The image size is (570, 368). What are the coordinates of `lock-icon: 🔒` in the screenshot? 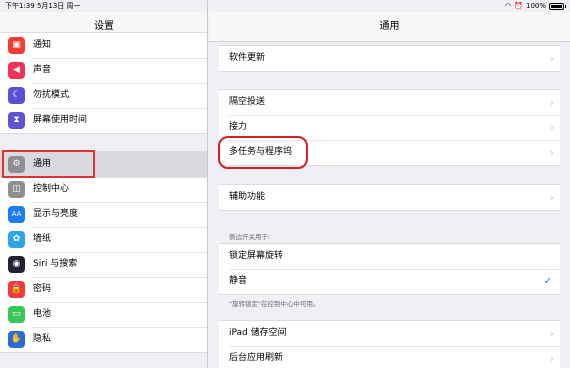 It's located at (16, 289).